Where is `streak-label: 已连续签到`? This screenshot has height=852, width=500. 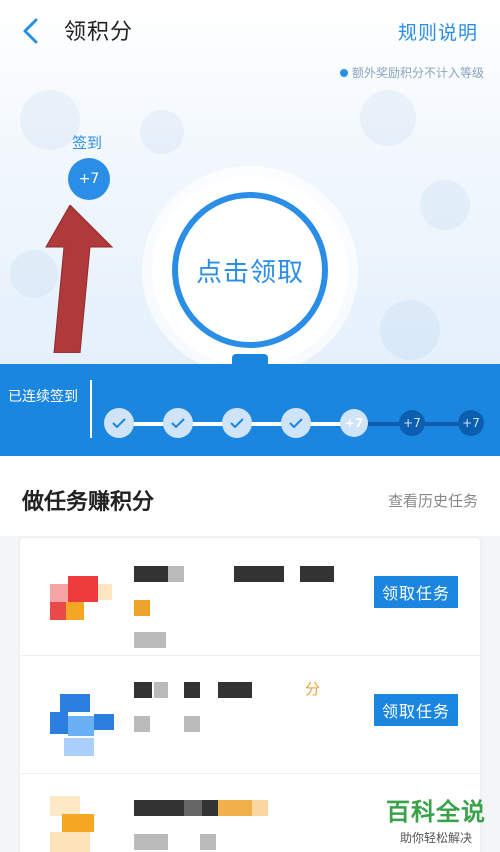 streak-label: 已连续签到 is located at coordinates (43, 397).